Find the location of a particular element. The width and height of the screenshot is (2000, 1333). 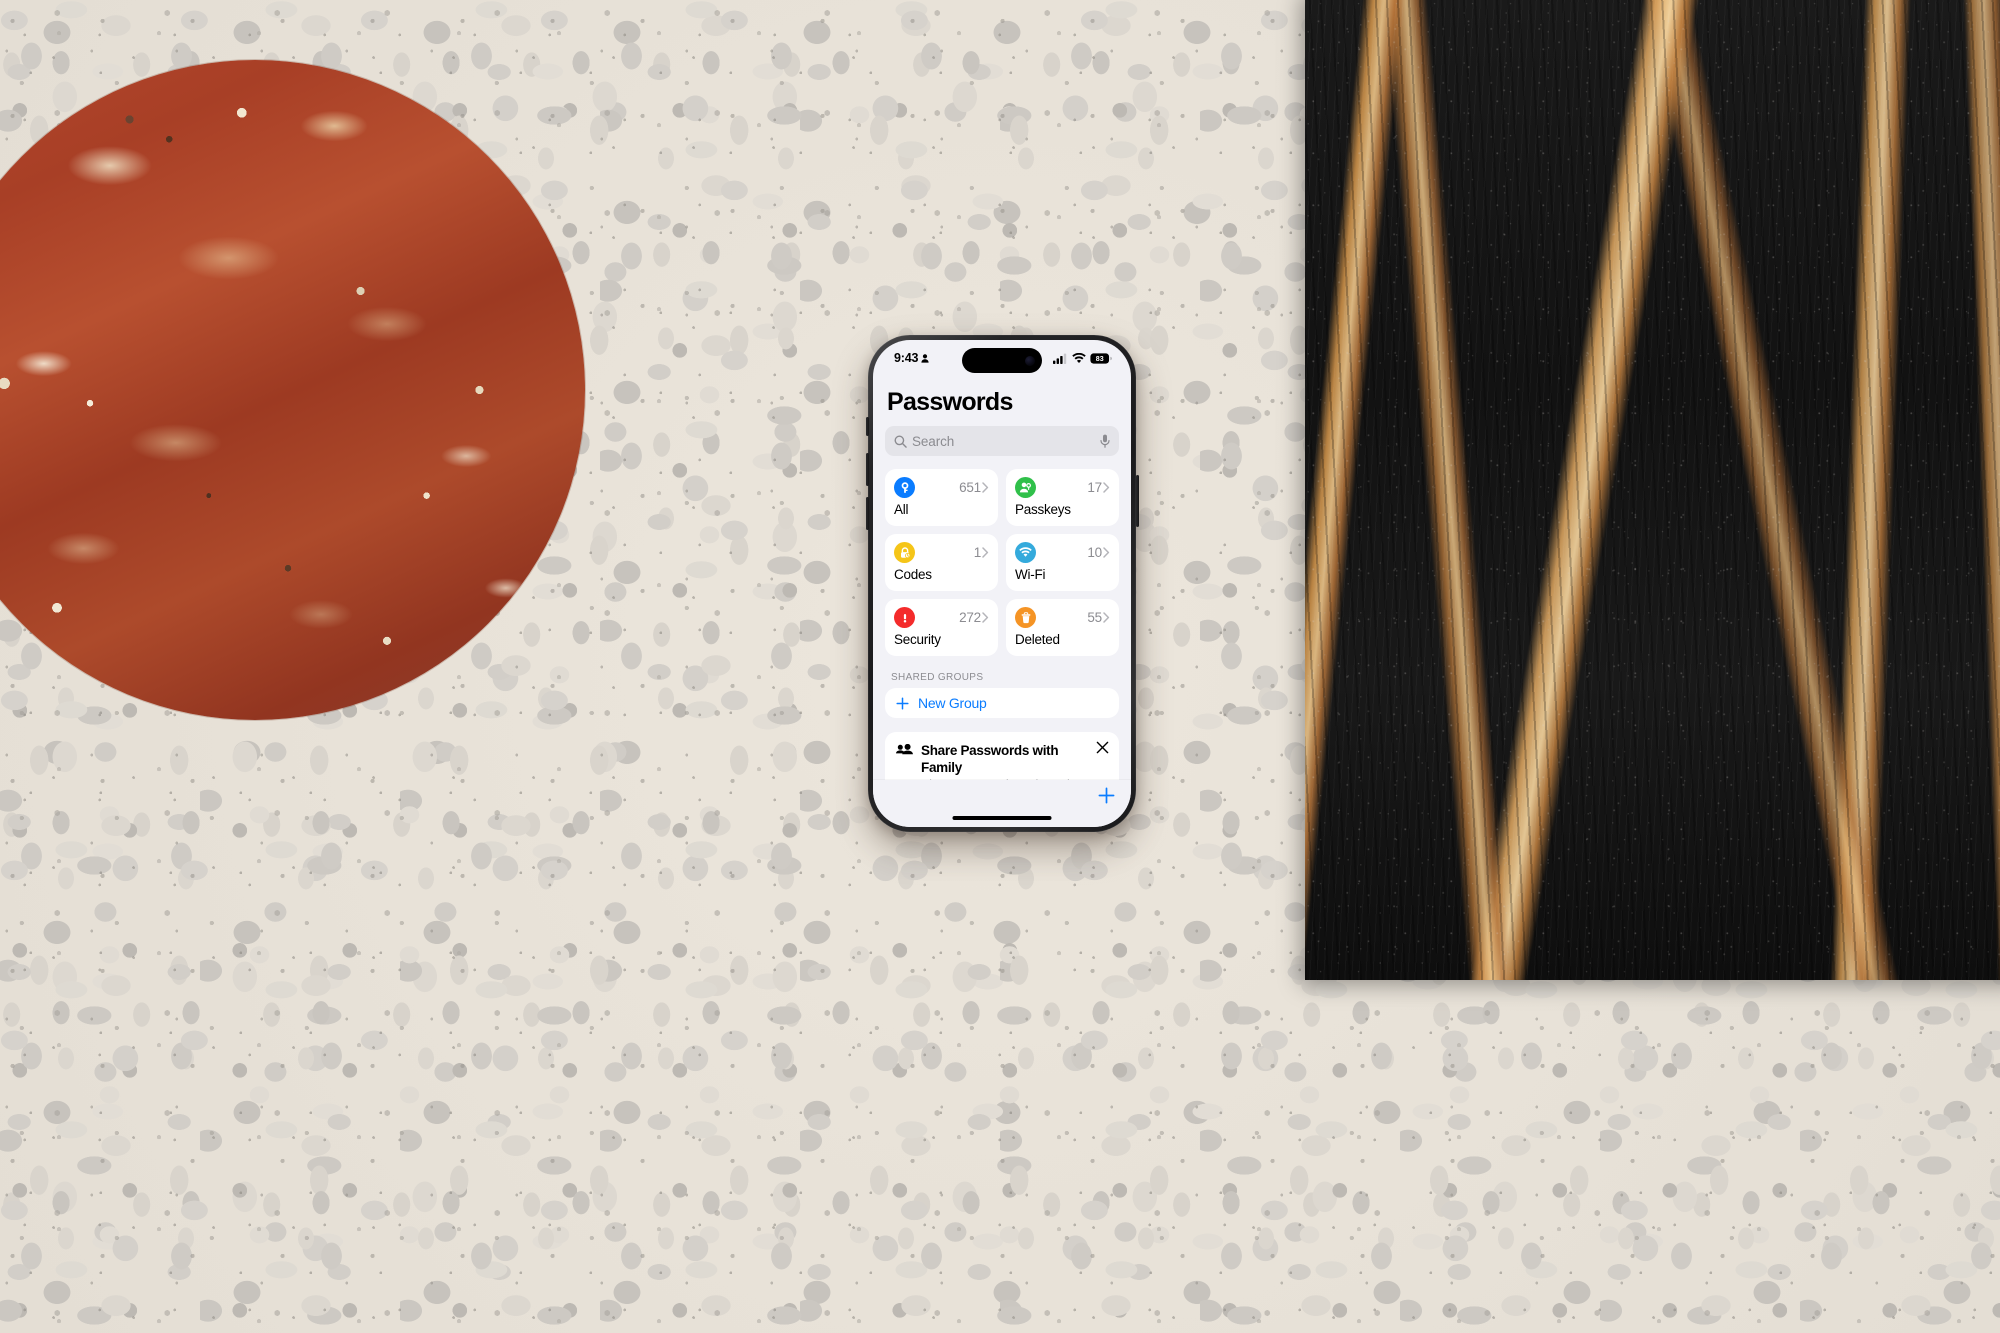

plus-icon is located at coordinates (902, 703).